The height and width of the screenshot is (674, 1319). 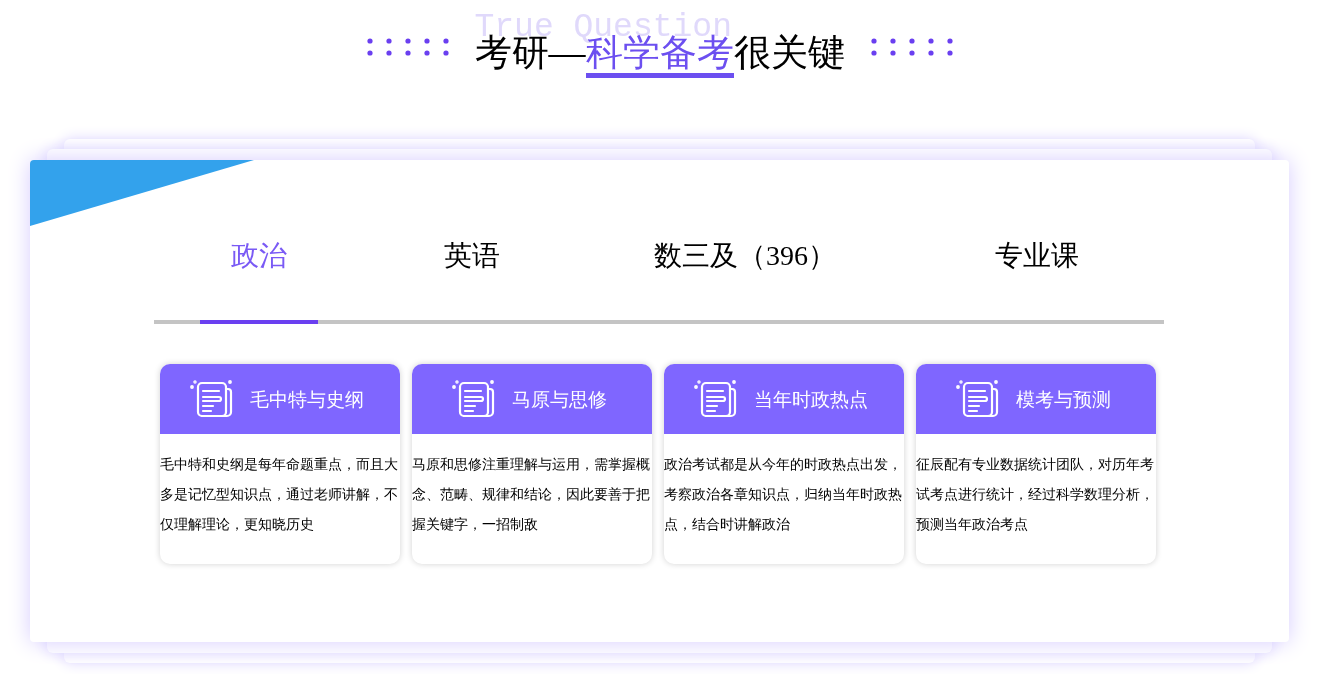 I want to click on card-description: 征辰配有专业数据统计团队，对历年考试考点进行统计，经过科学数理分析，预测当年政治考点, so click(x=1035, y=494).